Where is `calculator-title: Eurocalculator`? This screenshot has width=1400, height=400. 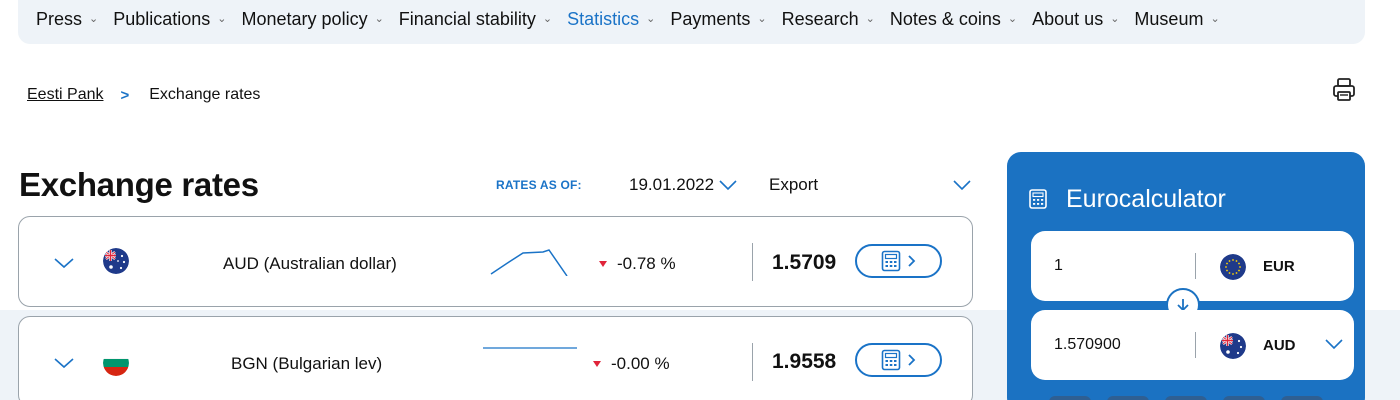
calculator-title: Eurocalculator is located at coordinates (1146, 199).